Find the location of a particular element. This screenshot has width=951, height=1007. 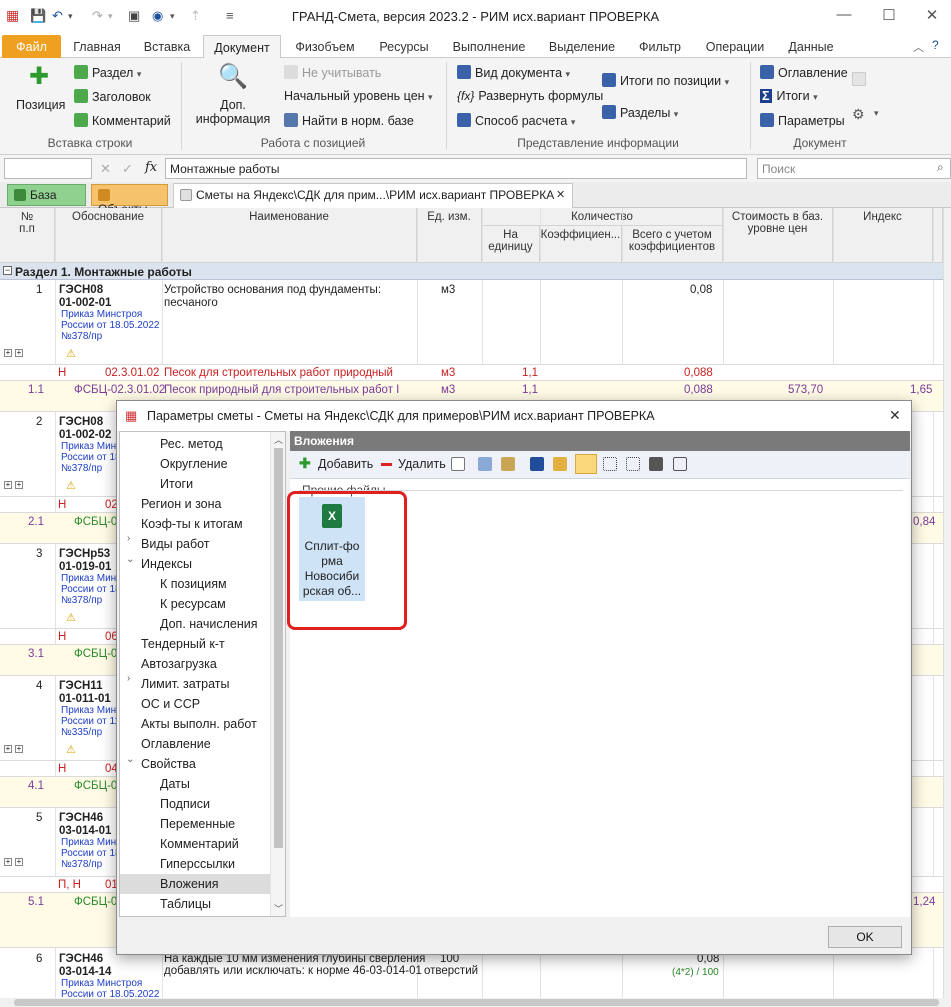

save-icon is located at coordinates (537, 464).